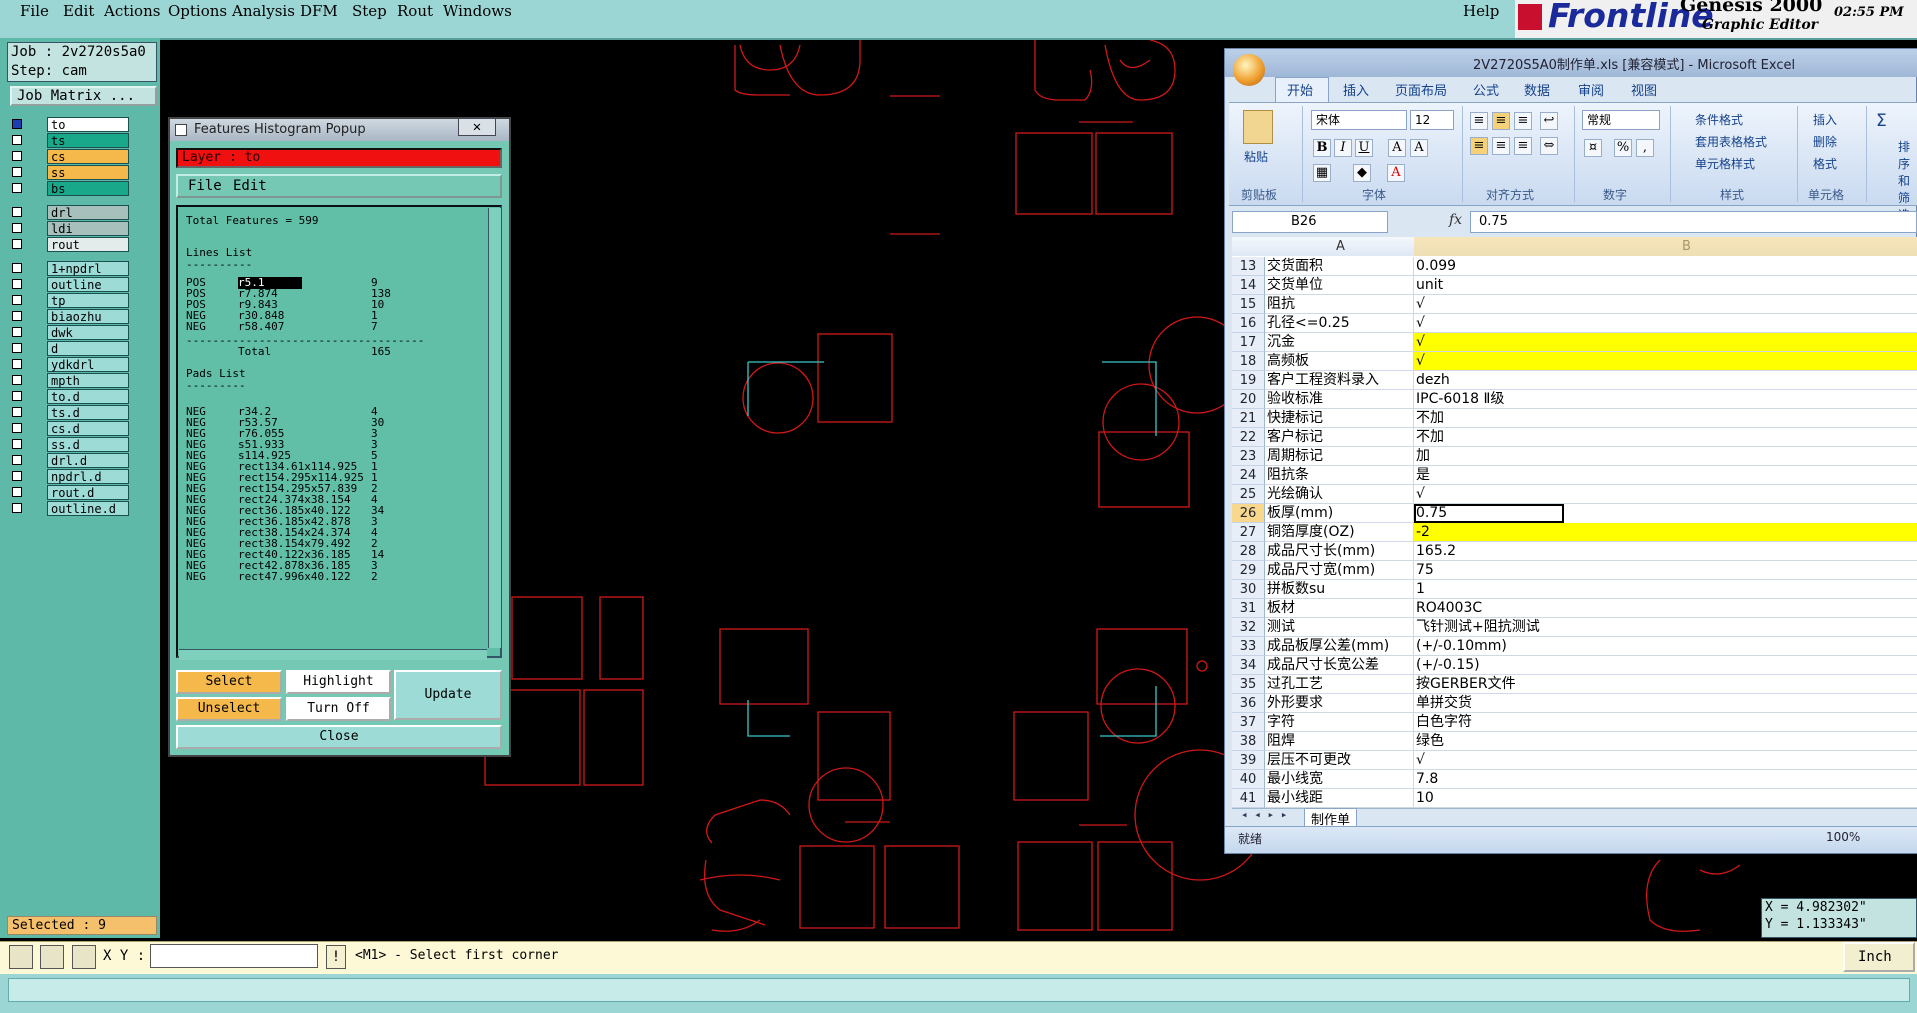 Image resolution: width=1917 pixels, height=1013 pixels. I want to click on menu-edit: Edit, so click(78, 11).